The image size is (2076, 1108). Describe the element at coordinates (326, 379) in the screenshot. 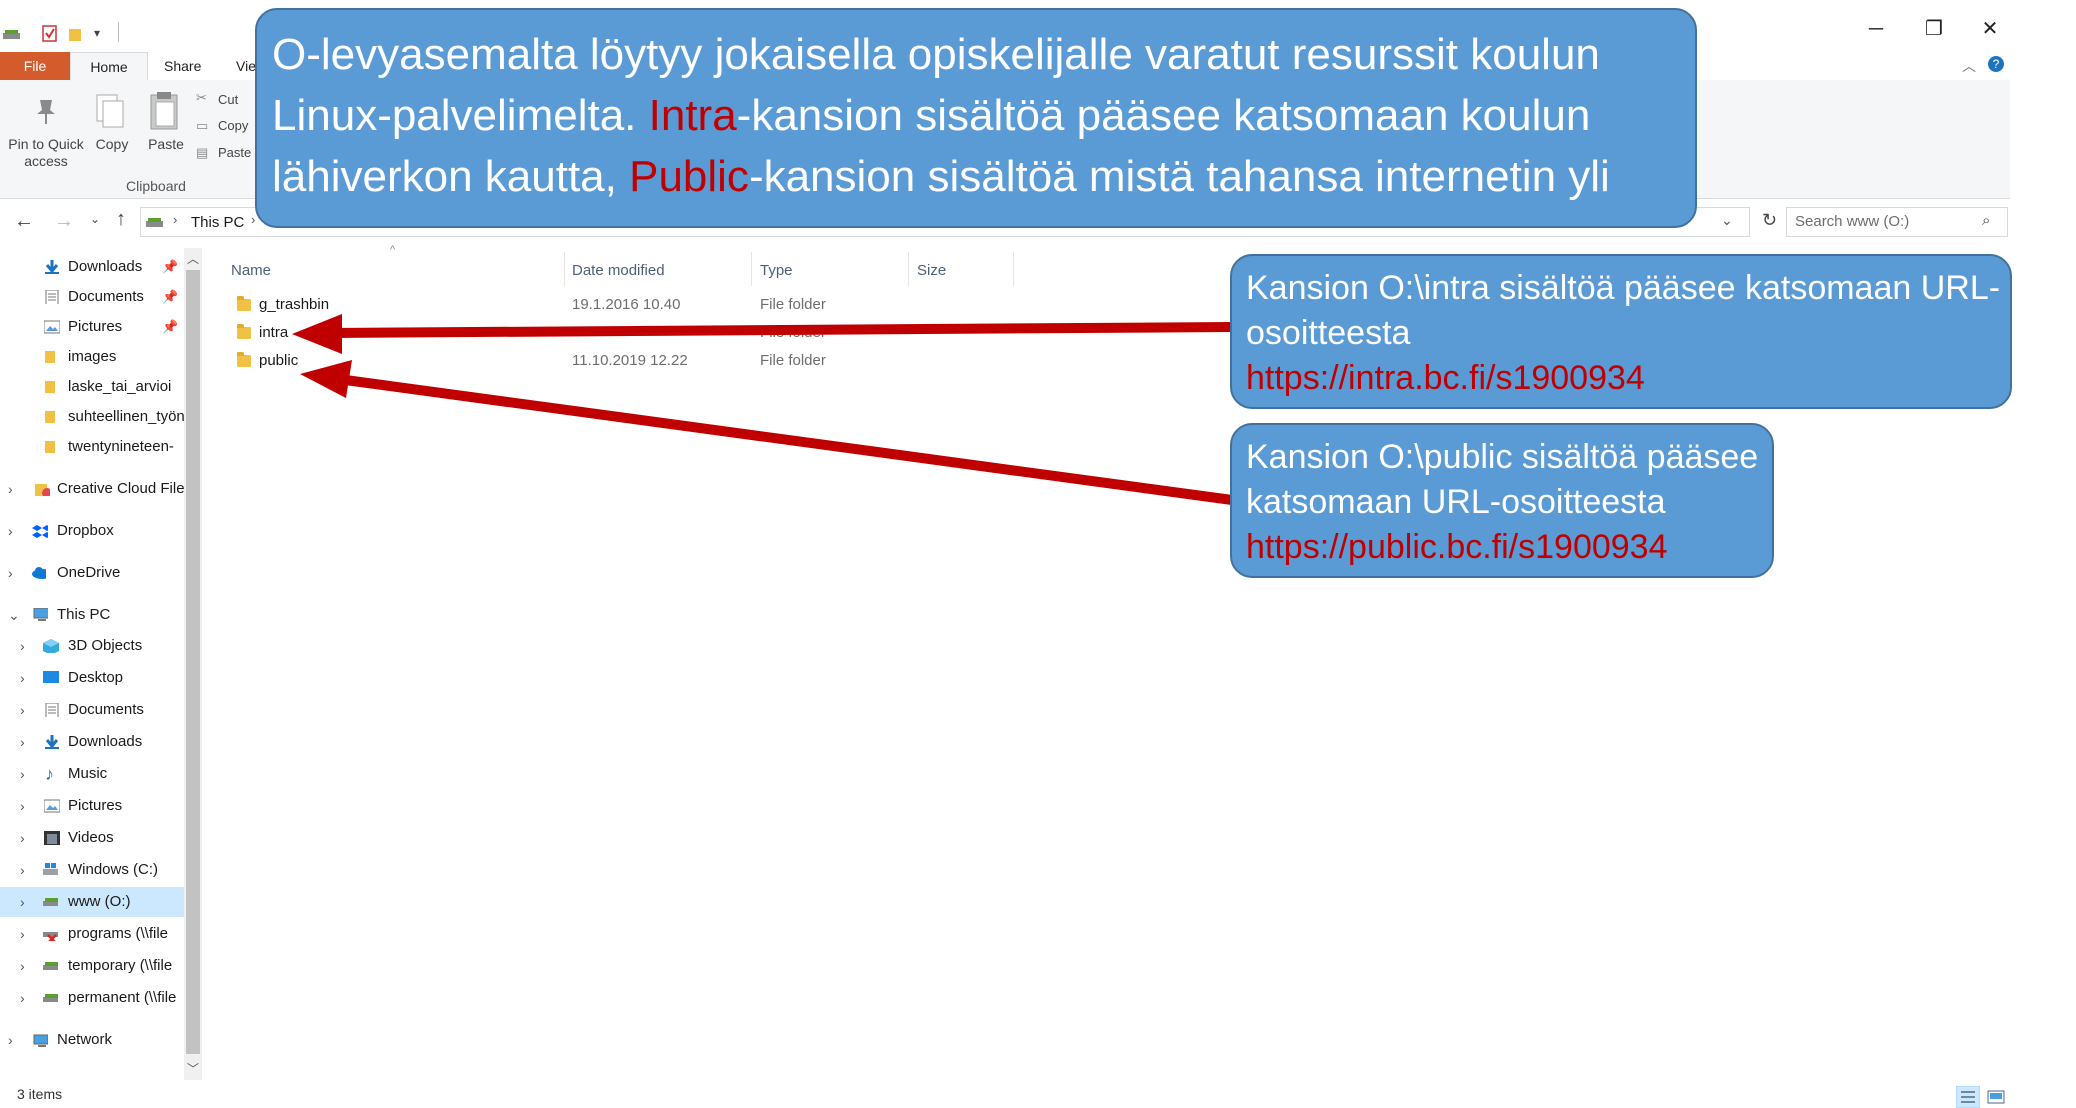

I see `arrowhead-public` at that location.